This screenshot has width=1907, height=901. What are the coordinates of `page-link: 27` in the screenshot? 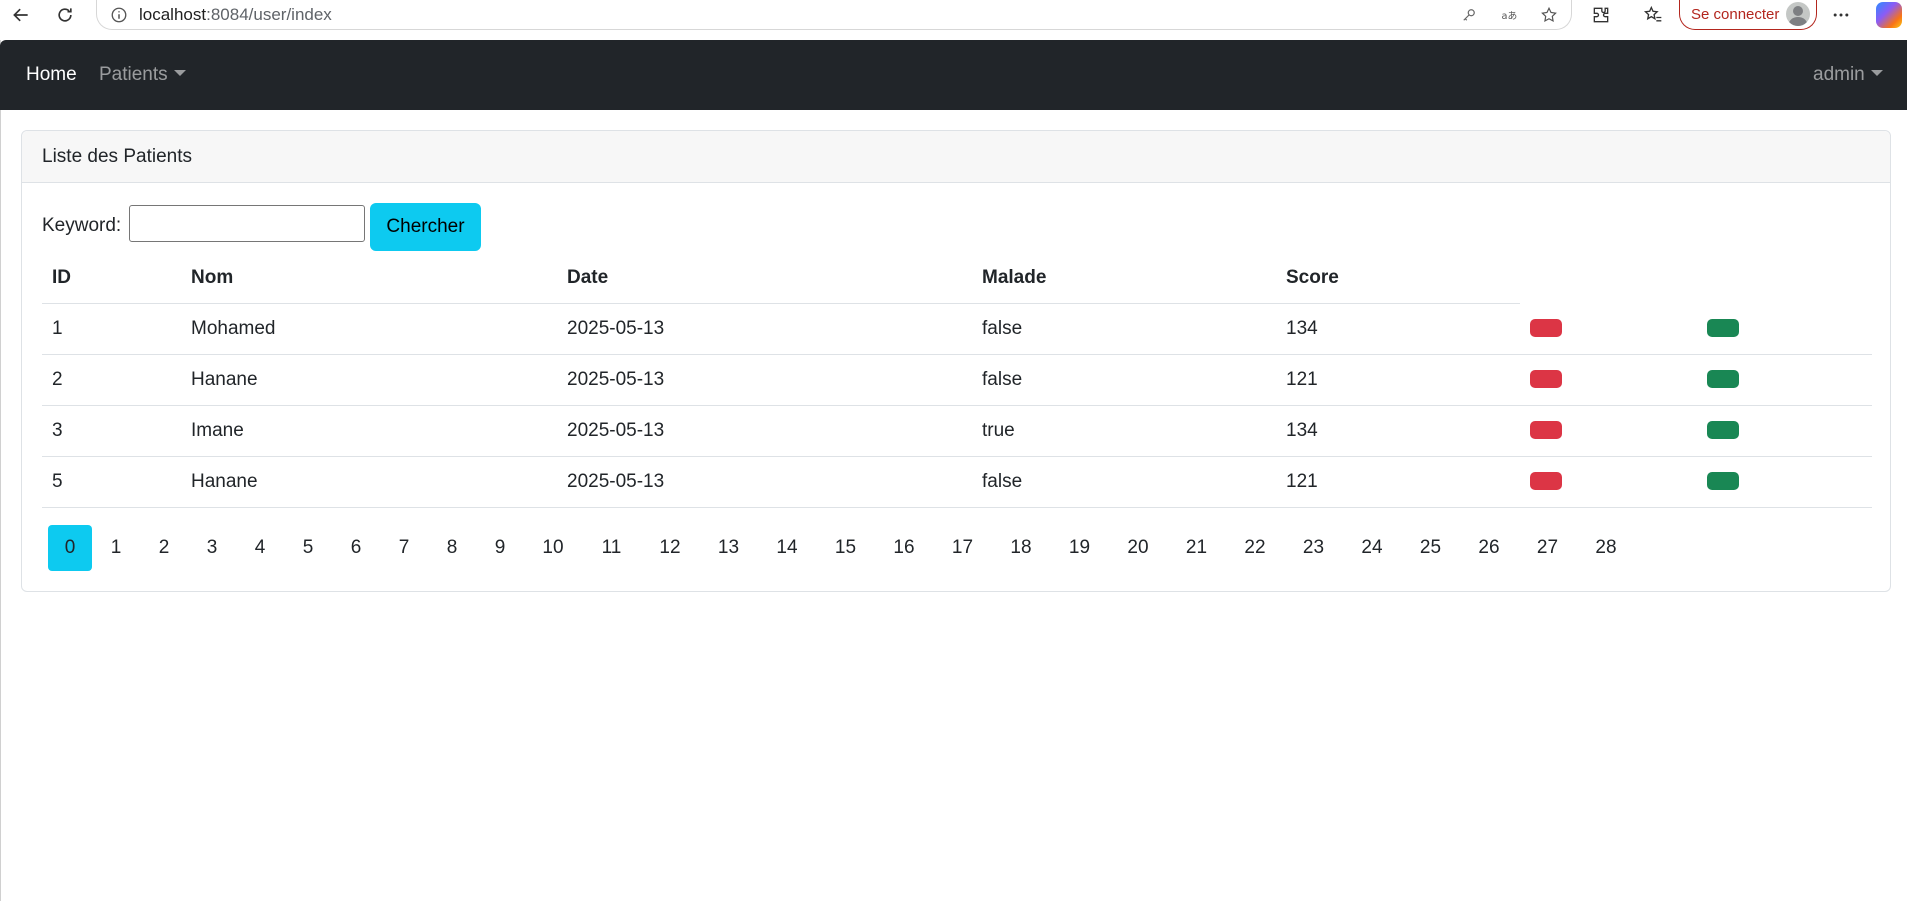 It's located at (1547, 548).